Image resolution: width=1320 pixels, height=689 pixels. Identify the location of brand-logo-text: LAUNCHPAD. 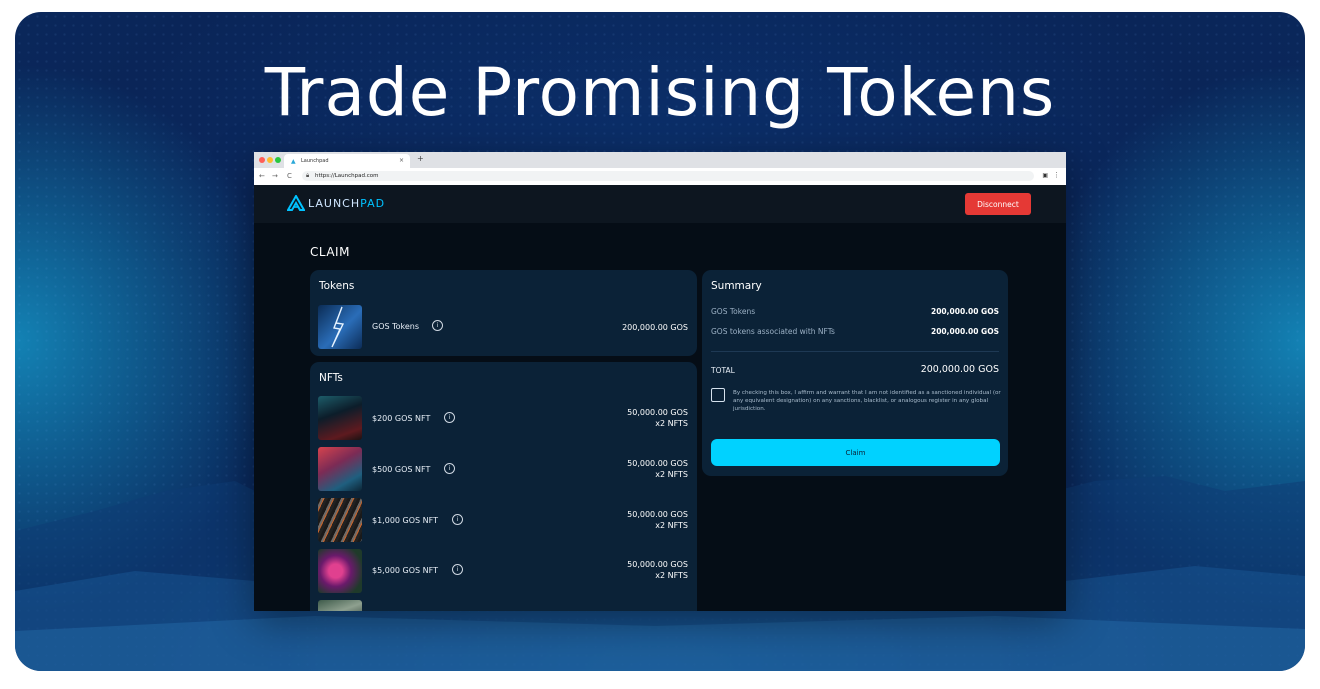
(346, 203).